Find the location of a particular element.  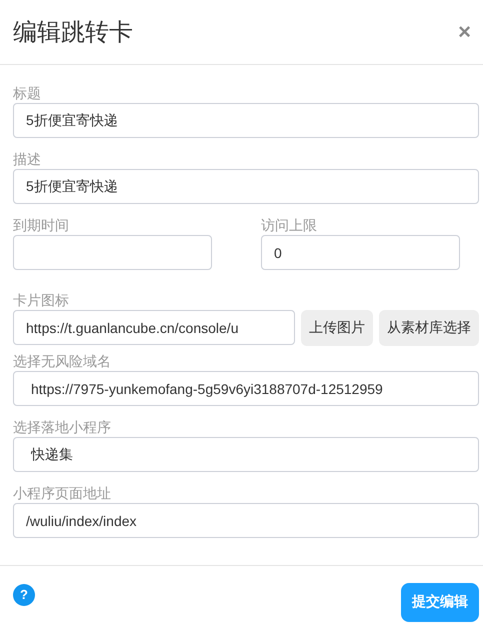

input-field: https://t.guanlancube.cn/console/u is located at coordinates (154, 327).